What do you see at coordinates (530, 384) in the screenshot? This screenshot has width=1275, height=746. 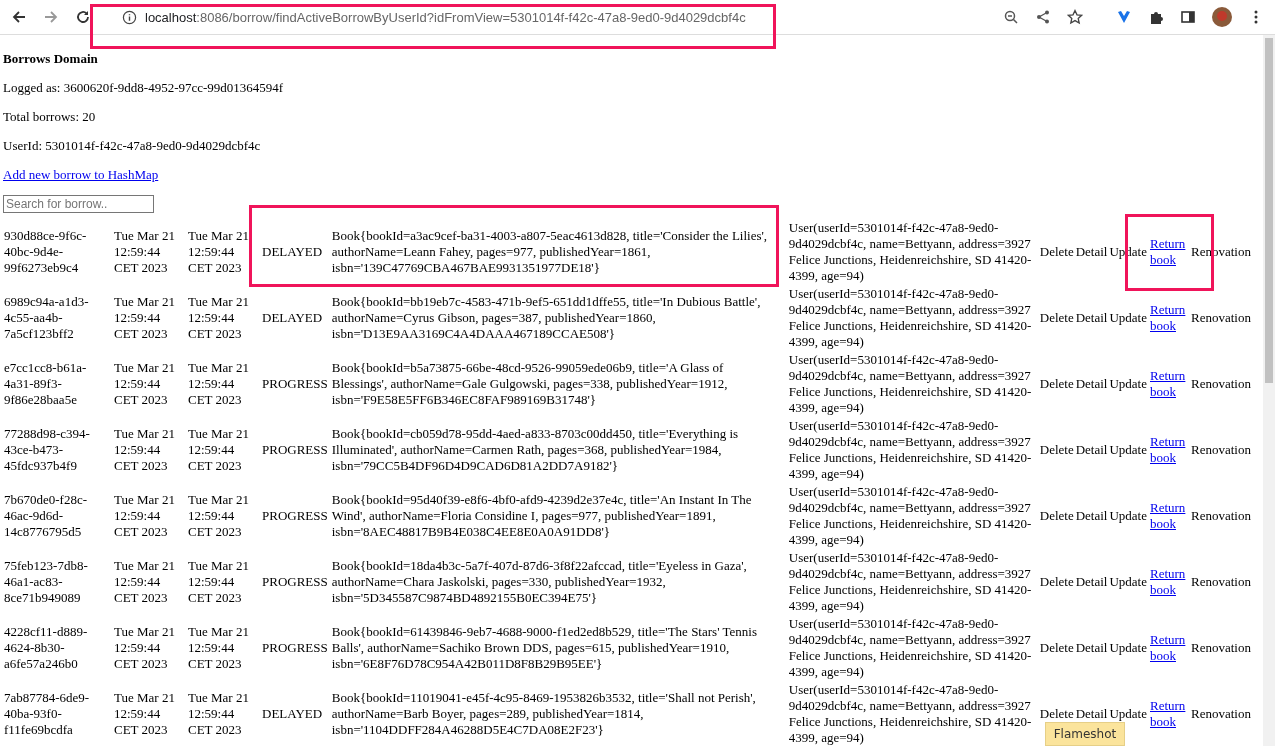 I see `book-cell-text: Book{bookId=b5a73875-66be-48cd-9526-99059ede06b9, title='A Glass of Blessings', authorName=Gale Gulgowski, pages=338, publishedYear=1912, isbn='F9E58E5FF6B346EC8FAF989169B31748'}` at bounding box center [530, 384].